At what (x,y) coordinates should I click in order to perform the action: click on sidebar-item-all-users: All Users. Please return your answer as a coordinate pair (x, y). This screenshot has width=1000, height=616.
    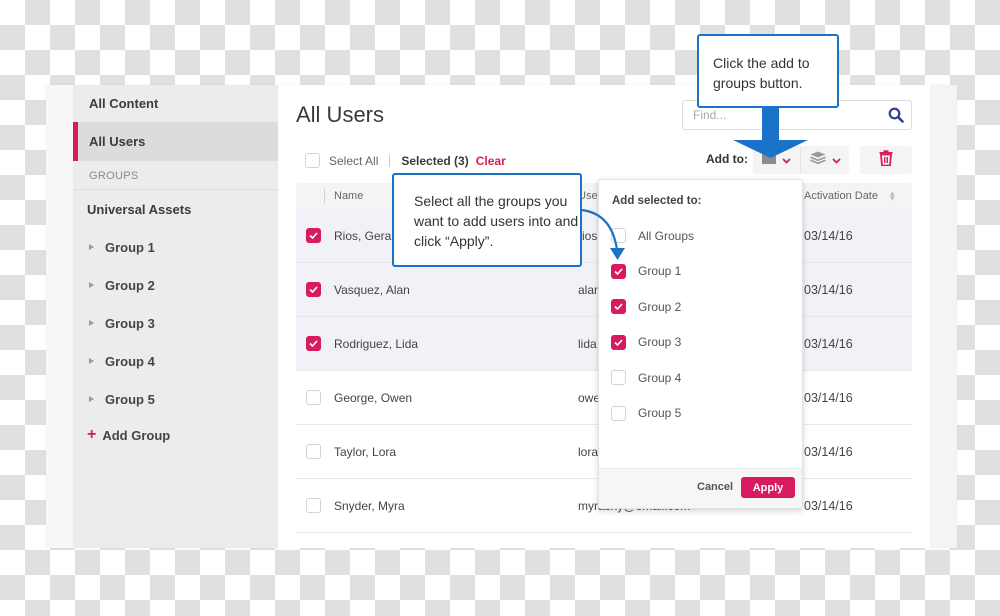
    Looking at the image, I should click on (175, 141).